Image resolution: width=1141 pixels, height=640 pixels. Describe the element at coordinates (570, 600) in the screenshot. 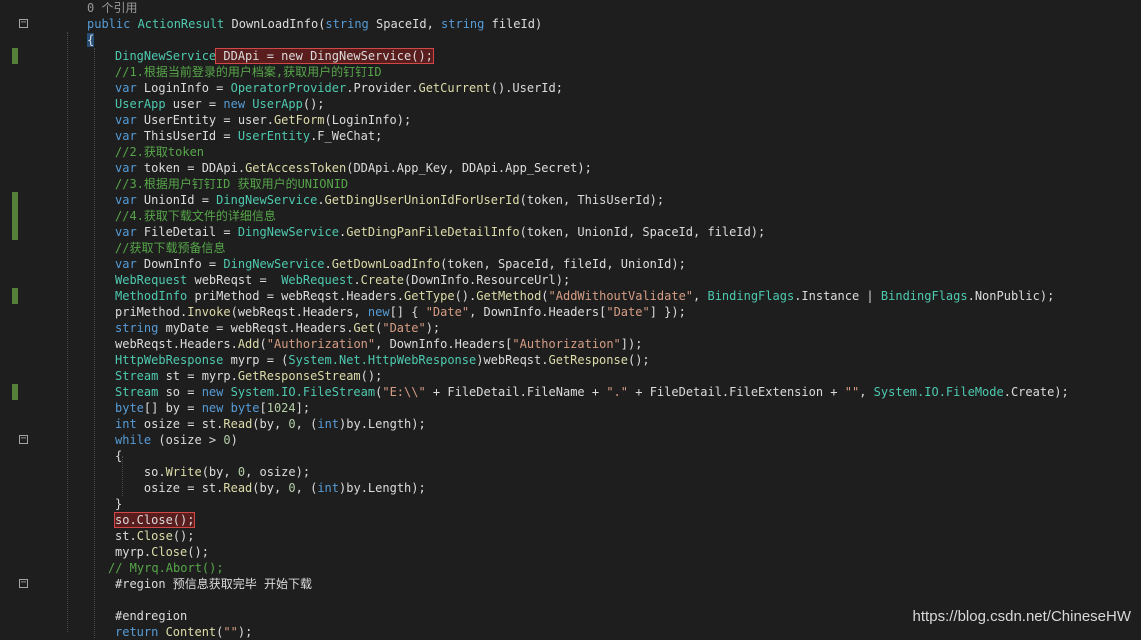

I see `code-line` at that location.